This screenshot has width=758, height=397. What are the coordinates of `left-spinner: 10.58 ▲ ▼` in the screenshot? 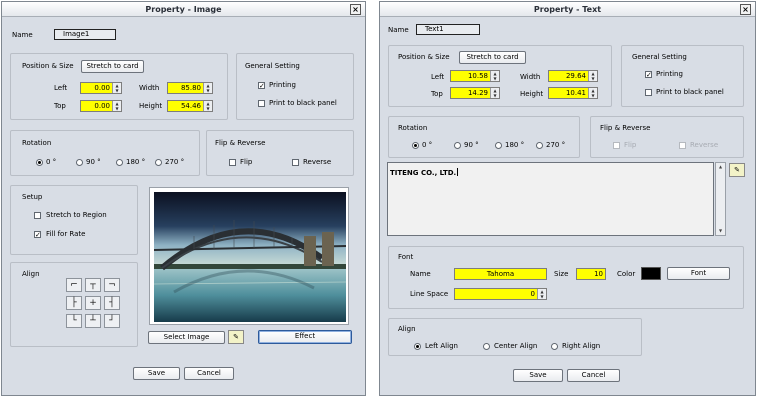 It's located at (475, 76).